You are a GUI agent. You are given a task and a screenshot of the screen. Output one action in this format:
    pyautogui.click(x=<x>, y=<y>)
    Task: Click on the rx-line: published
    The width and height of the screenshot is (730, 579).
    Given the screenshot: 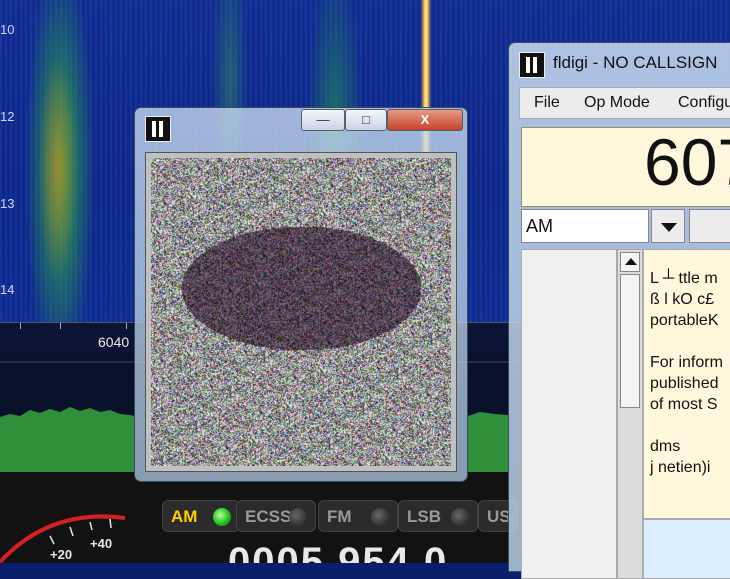 What is the action you would take?
    pyautogui.click(x=684, y=383)
    